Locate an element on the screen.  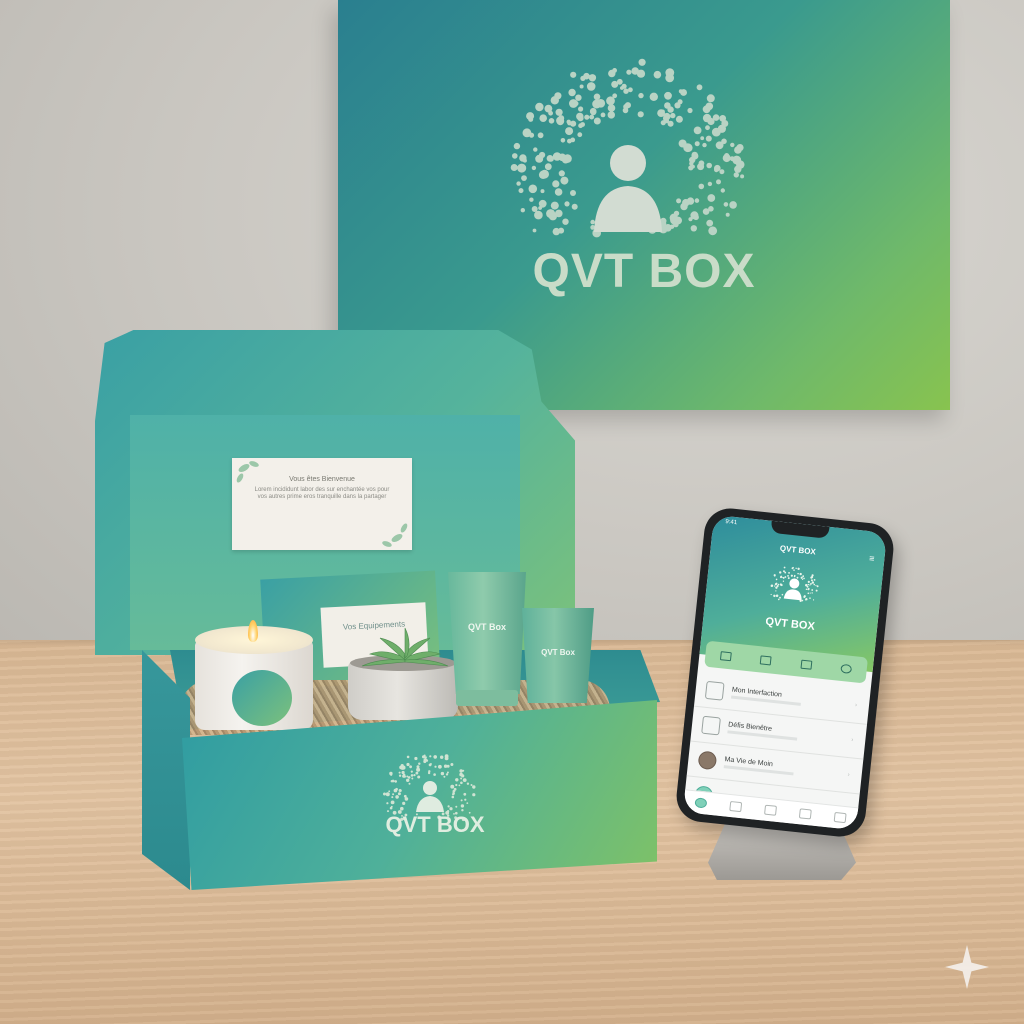
nav-home-icon is located at coordinates (701, 803).